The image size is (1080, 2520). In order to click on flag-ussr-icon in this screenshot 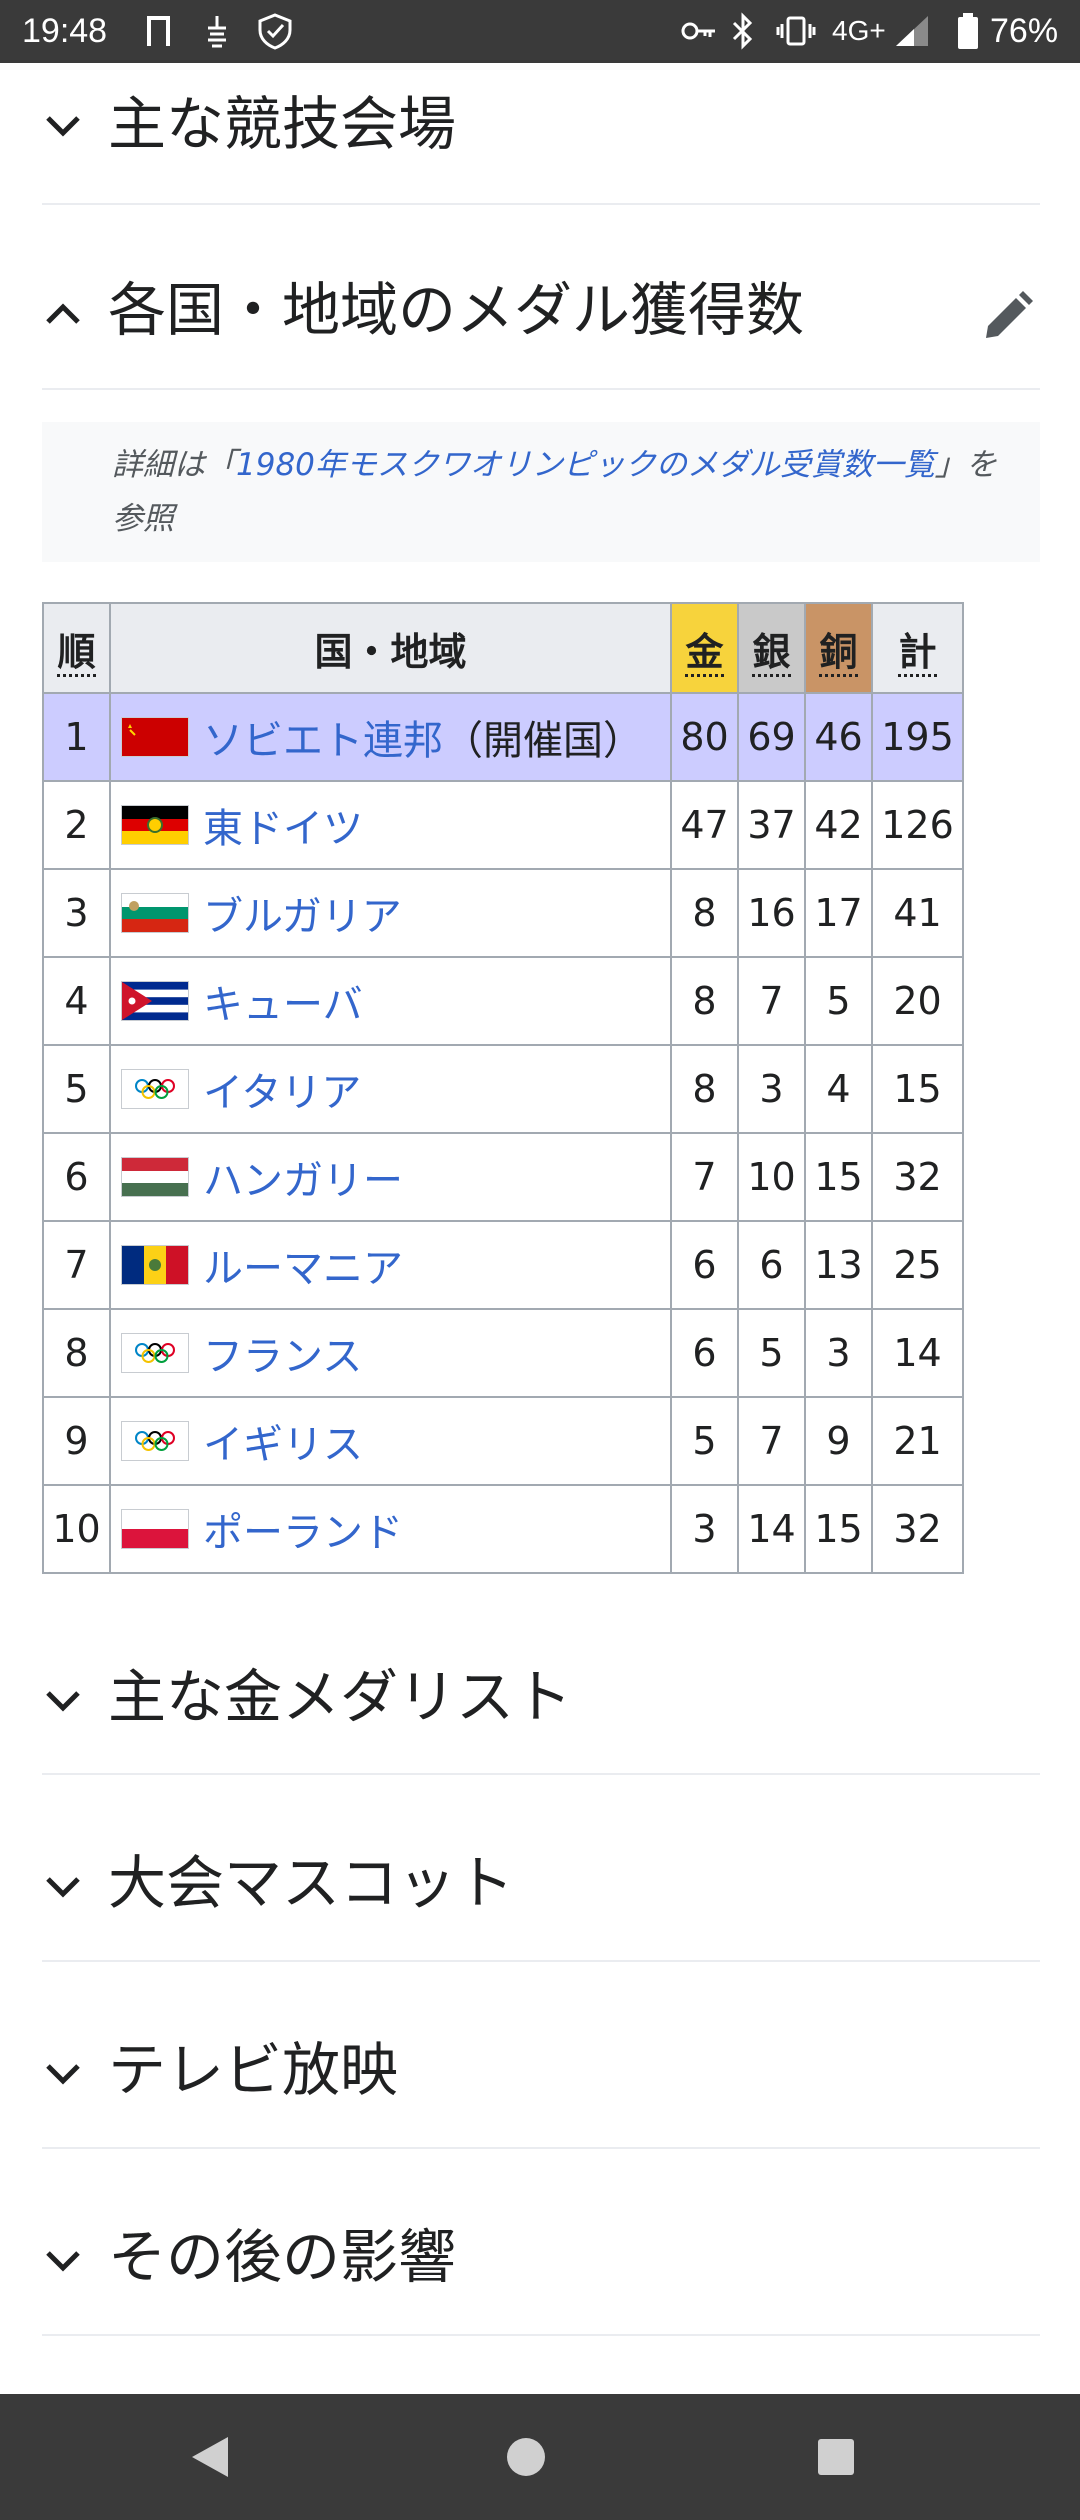, I will do `click(155, 737)`.